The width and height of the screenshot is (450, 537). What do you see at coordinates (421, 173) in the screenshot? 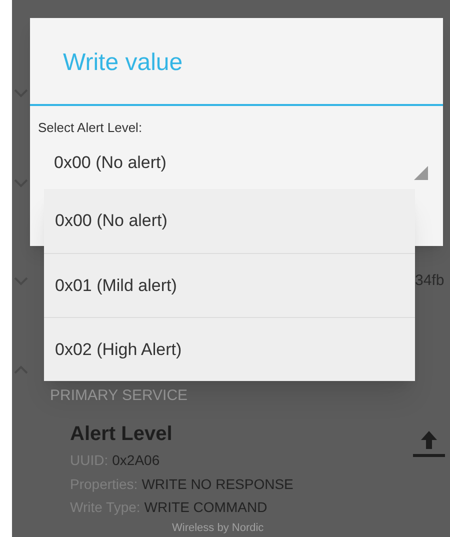
I see `spinner-corner-icon` at bounding box center [421, 173].